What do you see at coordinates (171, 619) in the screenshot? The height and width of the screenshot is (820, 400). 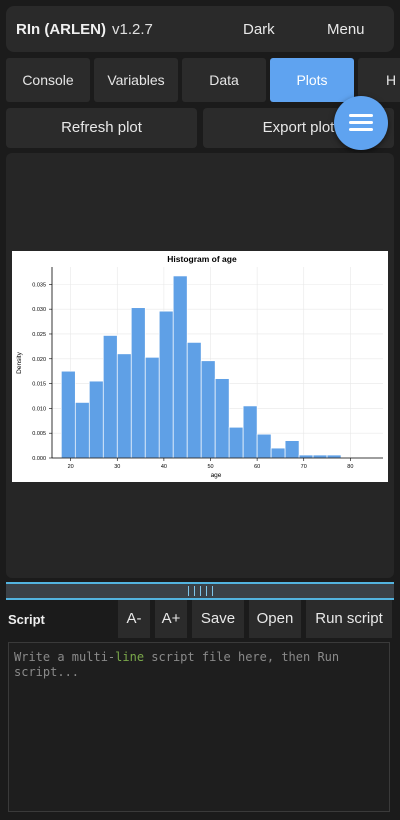 I see `font-increase-button: A+` at bounding box center [171, 619].